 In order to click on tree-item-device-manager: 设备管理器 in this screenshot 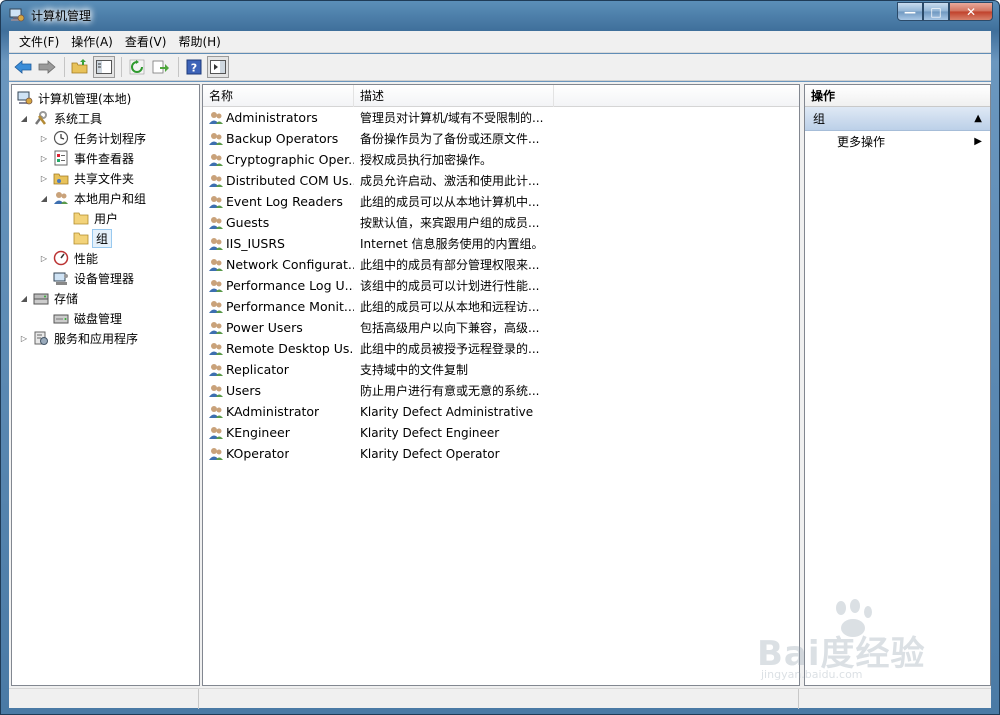, I will do `click(105, 278)`.